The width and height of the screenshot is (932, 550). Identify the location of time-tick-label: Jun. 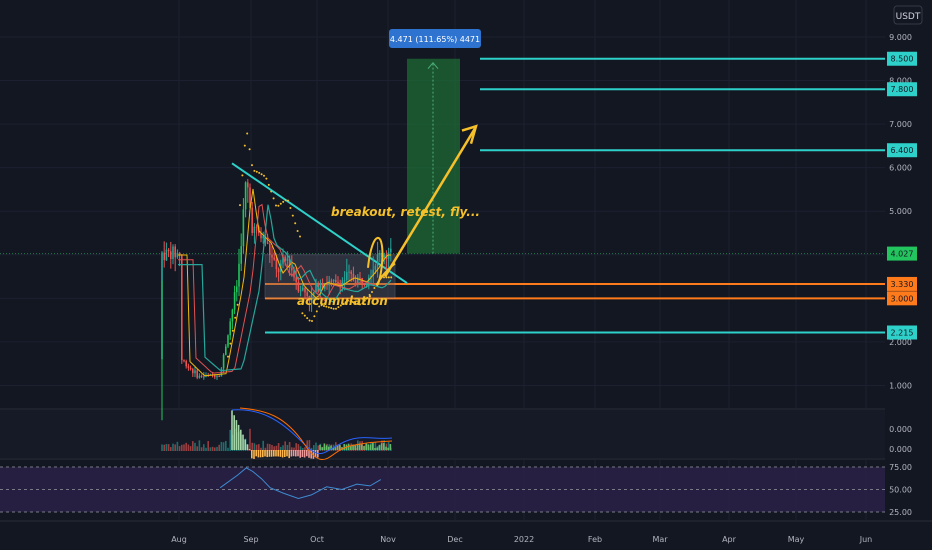
(866, 539).